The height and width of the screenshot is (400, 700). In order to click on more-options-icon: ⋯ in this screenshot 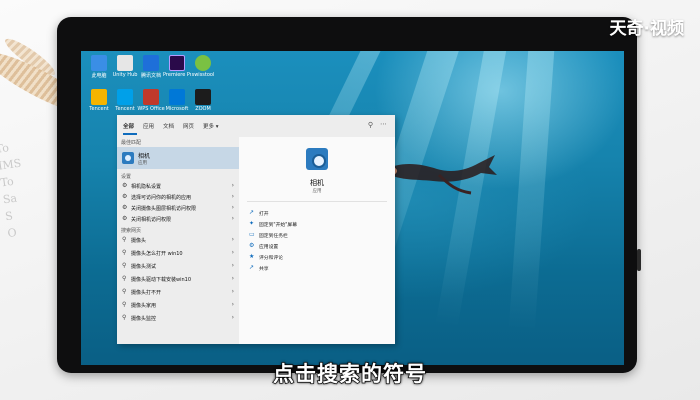, I will do `click(383, 124)`.